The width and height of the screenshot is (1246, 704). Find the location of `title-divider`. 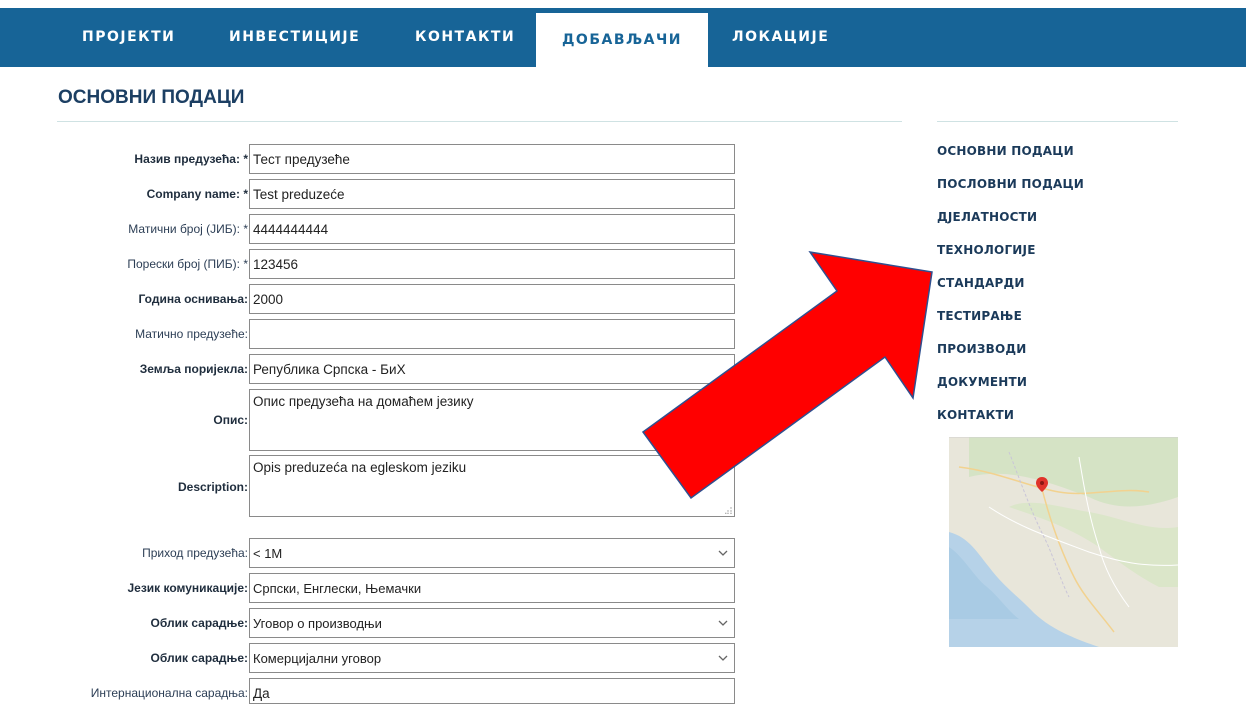

title-divider is located at coordinates (479, 121).